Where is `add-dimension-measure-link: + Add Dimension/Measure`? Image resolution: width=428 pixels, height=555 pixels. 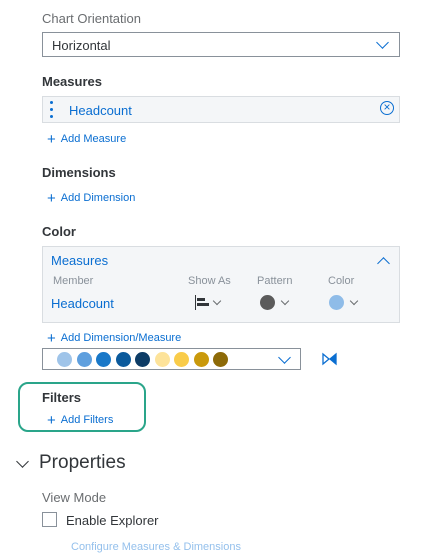 add-dimension-measure-link: + Add Dimension/Measure is located at coordinates (114, 338).